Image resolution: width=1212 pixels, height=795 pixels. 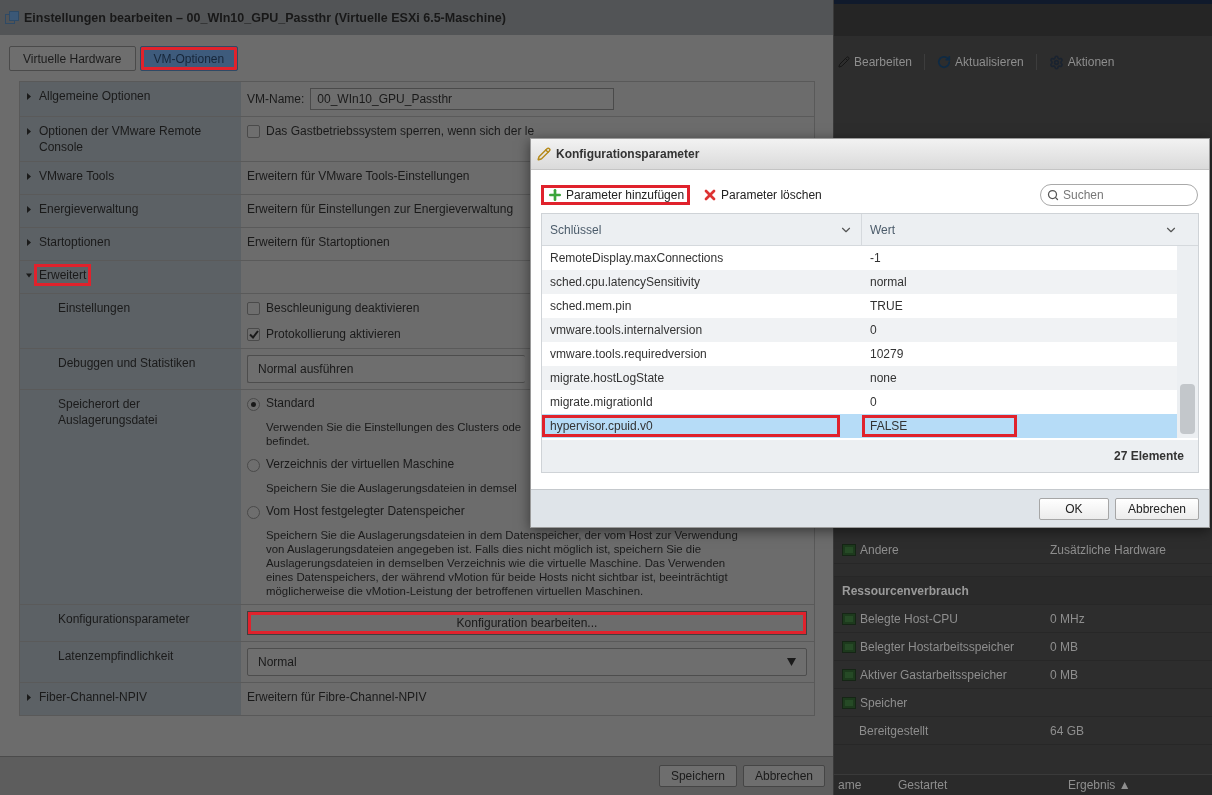 What do you see at coordinates (591, 306) in the screenshot?
I see `table-cell-text: sched.mem.pin` at bounding box center [591, 306].